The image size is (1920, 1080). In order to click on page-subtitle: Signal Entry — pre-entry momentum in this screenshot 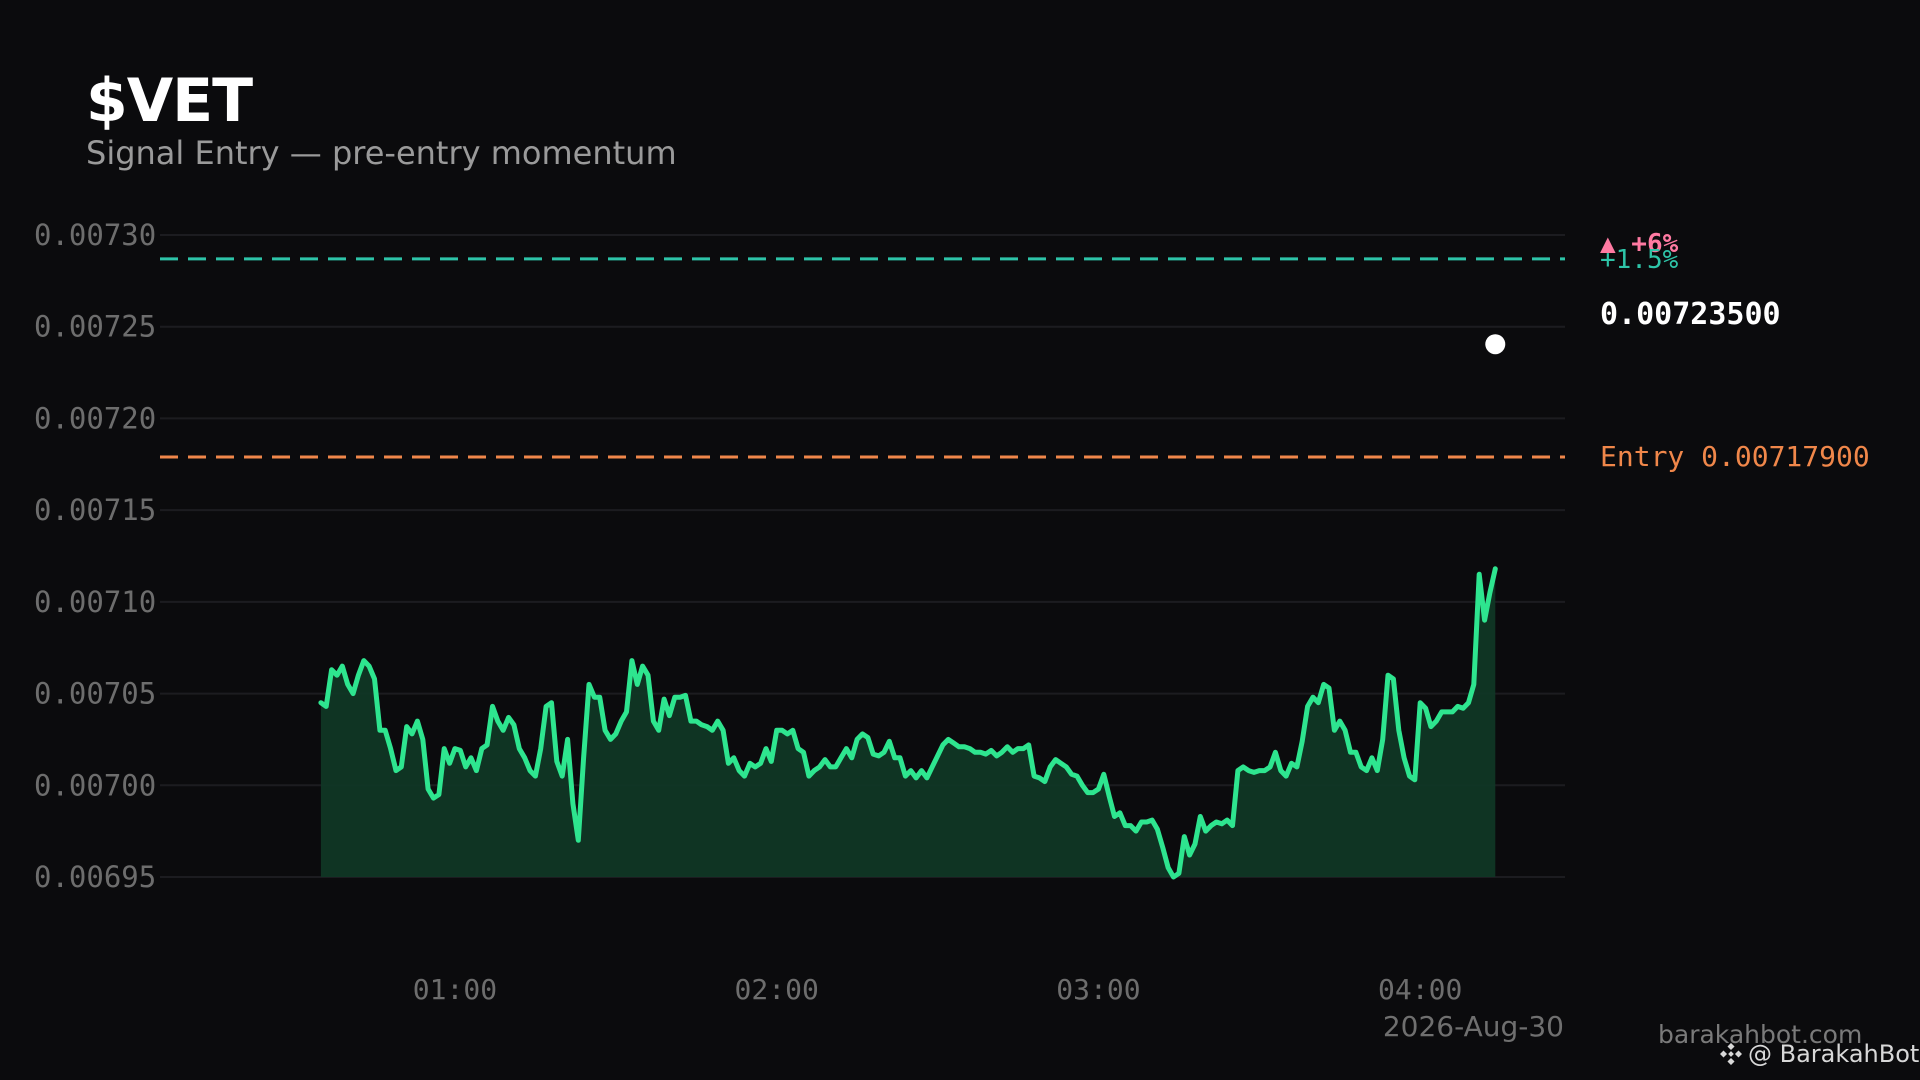, I will do `click(381, 153)`.